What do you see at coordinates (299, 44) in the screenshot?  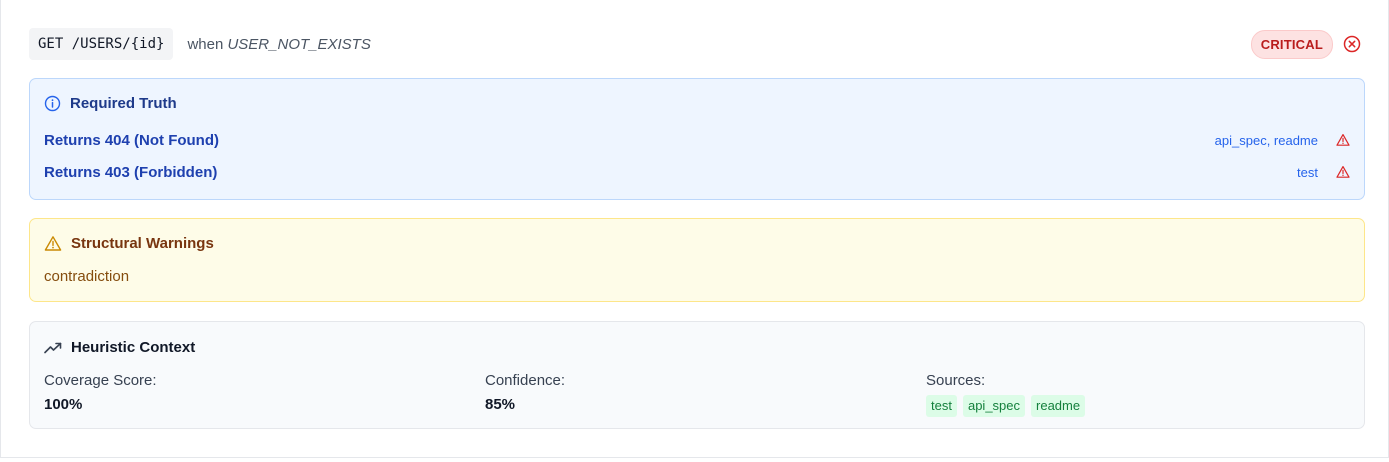 I see `condition-name: USER_NOT_EXISTS` at bounding box center [299, 44].